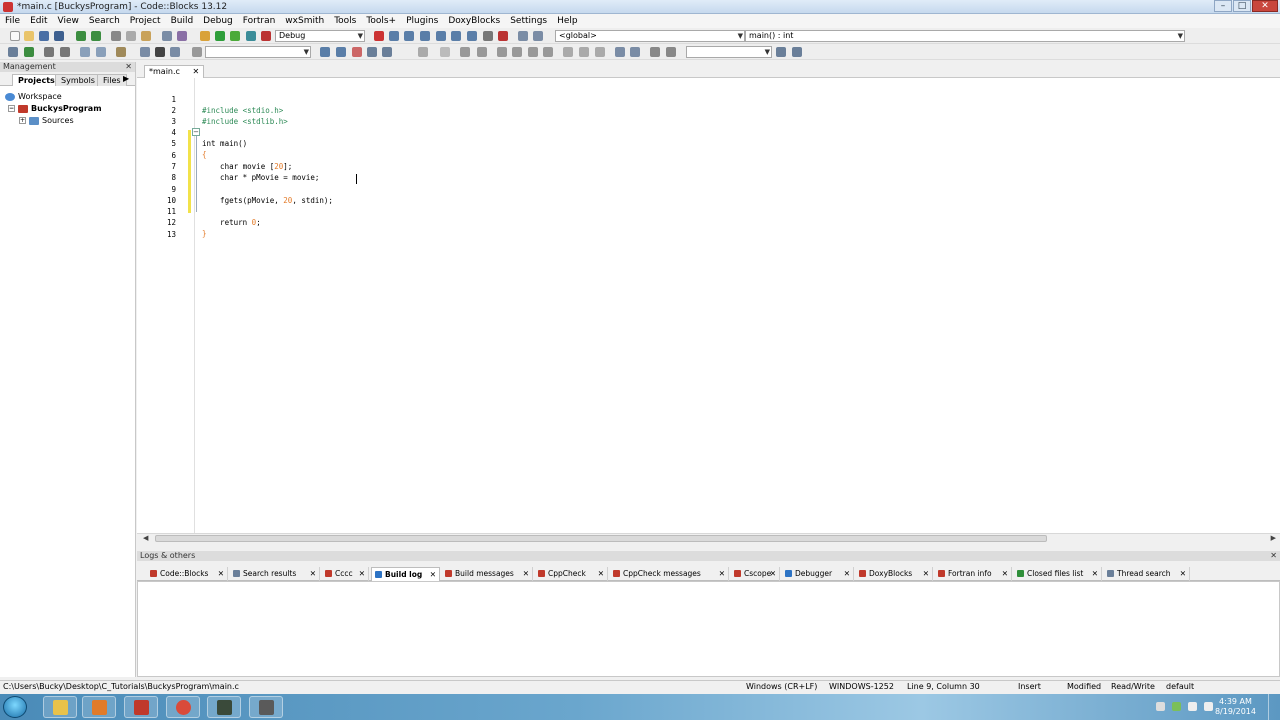  What do you see at coordinates (425, 36) in the screenshot?
I see `step-into-icon` at bounding box center [425, 36].